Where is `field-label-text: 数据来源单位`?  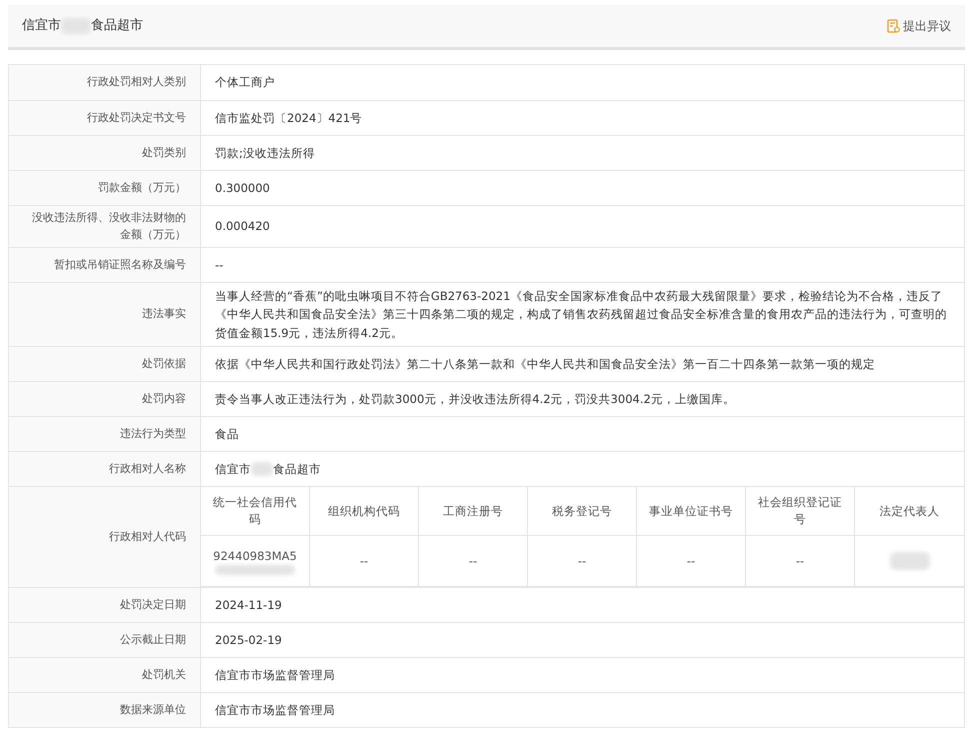
field-label-text: 数据来源单位 is located at coordinates (153, 710).